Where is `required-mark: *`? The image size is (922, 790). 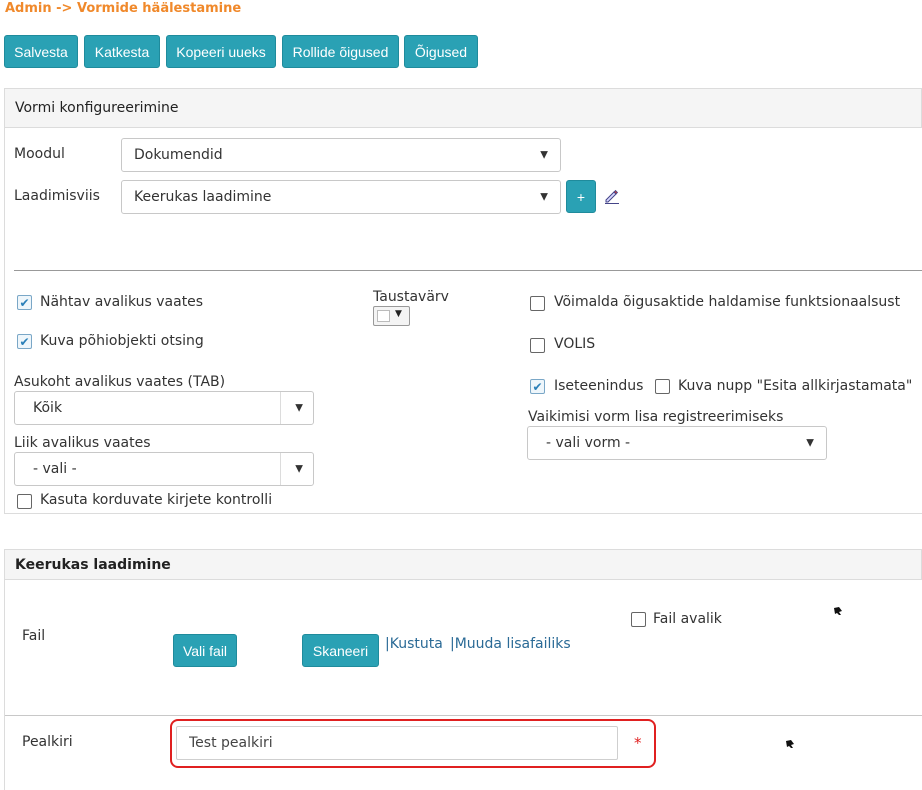
required-mark: * is located at coordinates (638, 743).